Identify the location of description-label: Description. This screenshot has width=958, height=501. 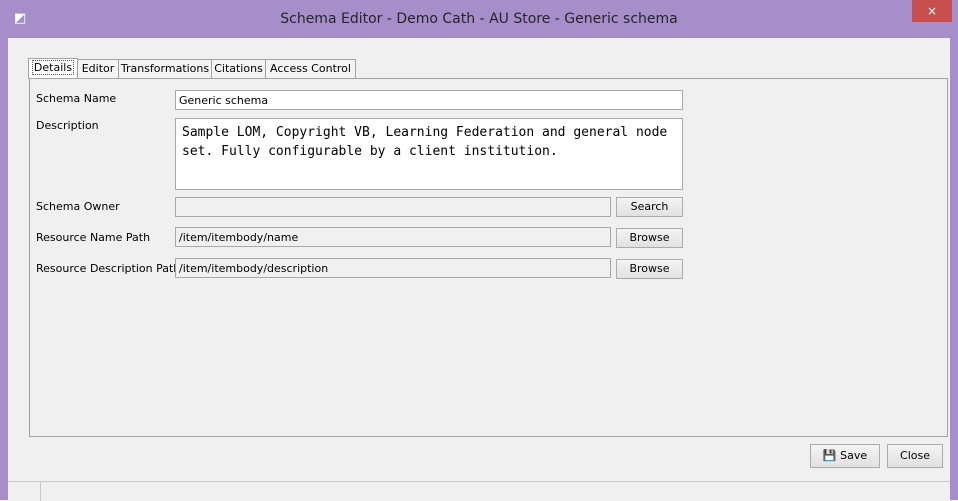
(67, 125).